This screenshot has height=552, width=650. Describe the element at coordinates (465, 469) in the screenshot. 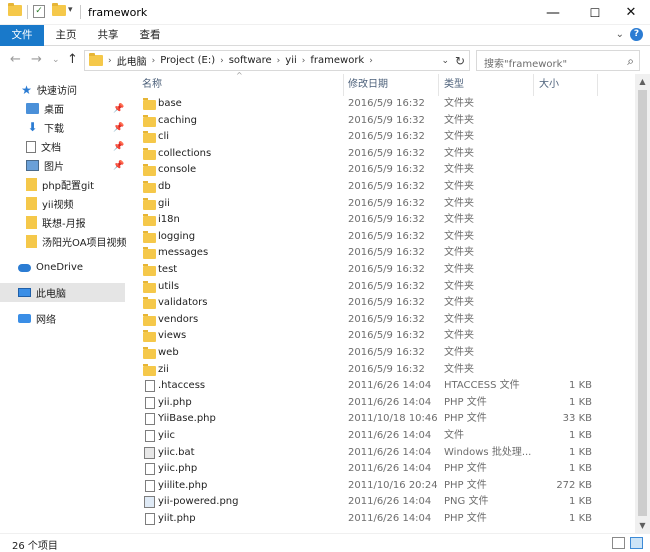

I see `file-type: PHP 文件` at that location.